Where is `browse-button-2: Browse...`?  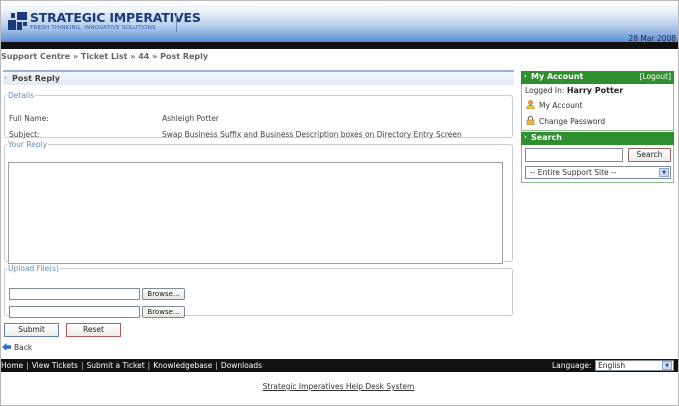 browse-button-2: Browse... is located at coordinates (163, 312).